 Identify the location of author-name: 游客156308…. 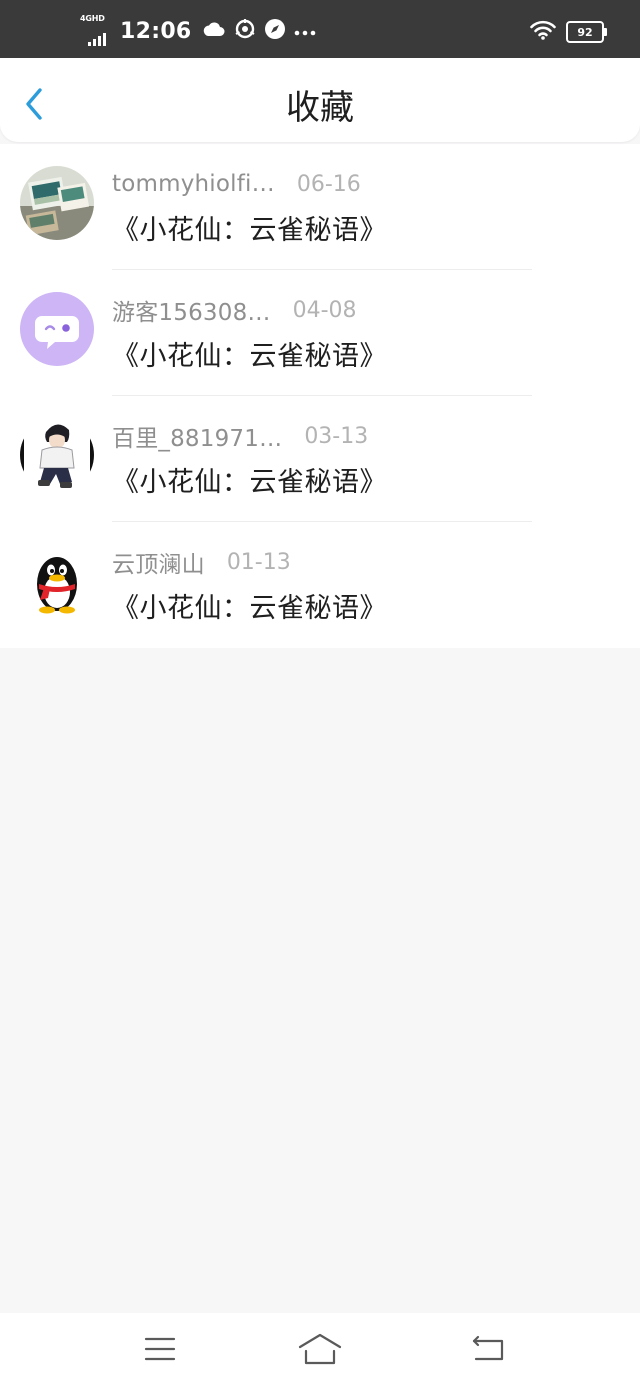
(191, 313).